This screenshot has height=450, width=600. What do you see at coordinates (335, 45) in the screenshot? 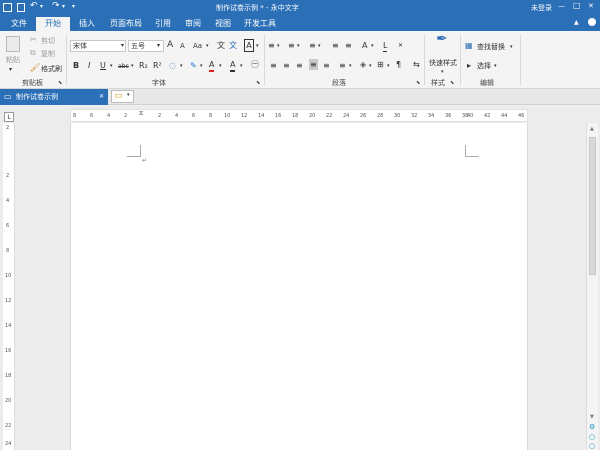
I see `decrease-indent-icon: ≡` at bounding box center [335, 45].